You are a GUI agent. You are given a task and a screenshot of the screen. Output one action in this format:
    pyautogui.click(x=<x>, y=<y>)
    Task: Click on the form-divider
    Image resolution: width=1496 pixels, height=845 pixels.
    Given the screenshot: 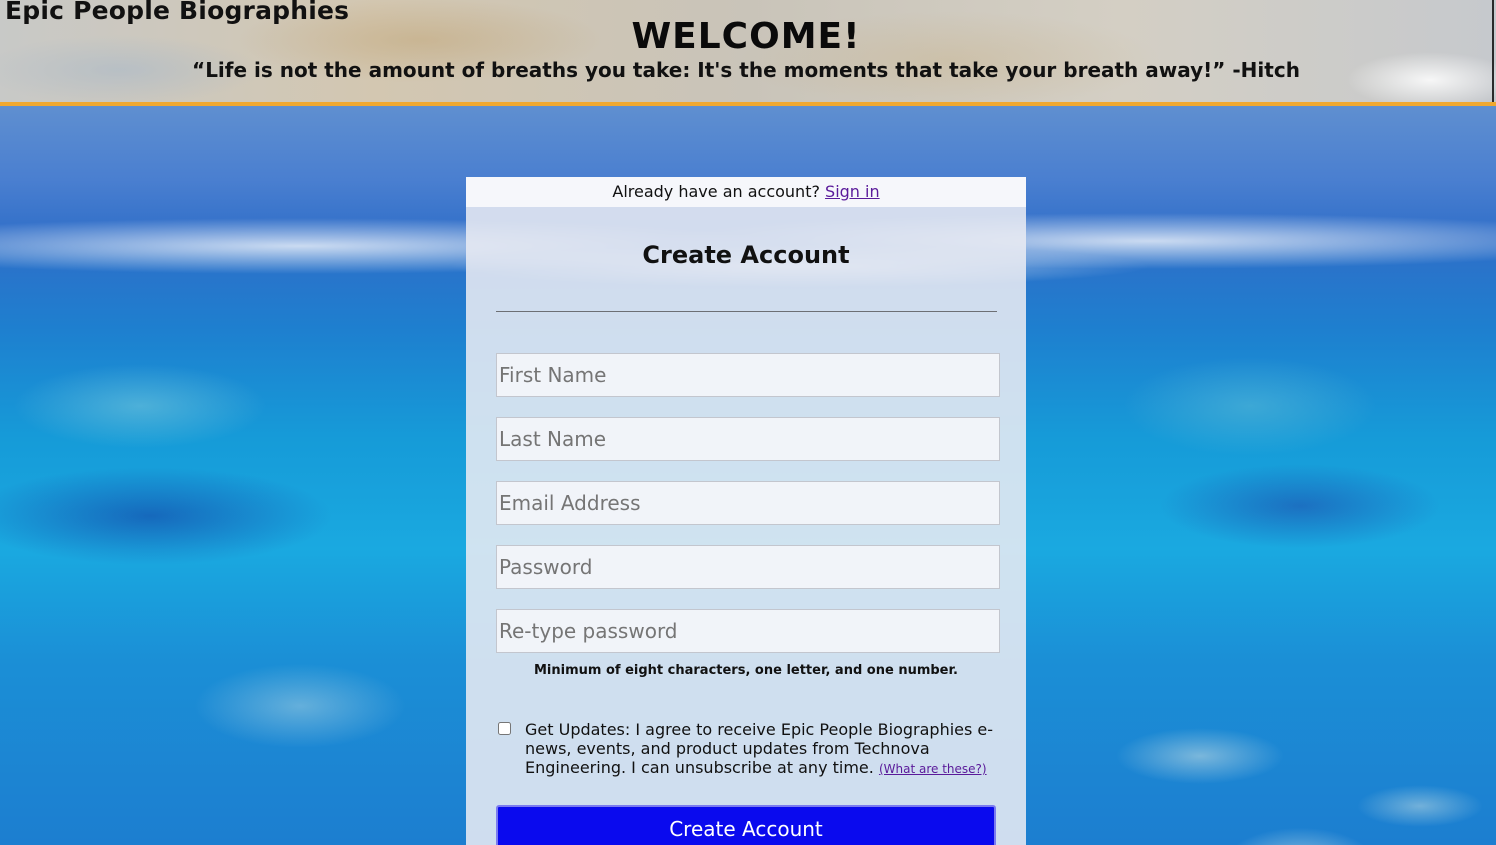 What is the action you would take?
    pyautogui.click(x=746, y=311)
    